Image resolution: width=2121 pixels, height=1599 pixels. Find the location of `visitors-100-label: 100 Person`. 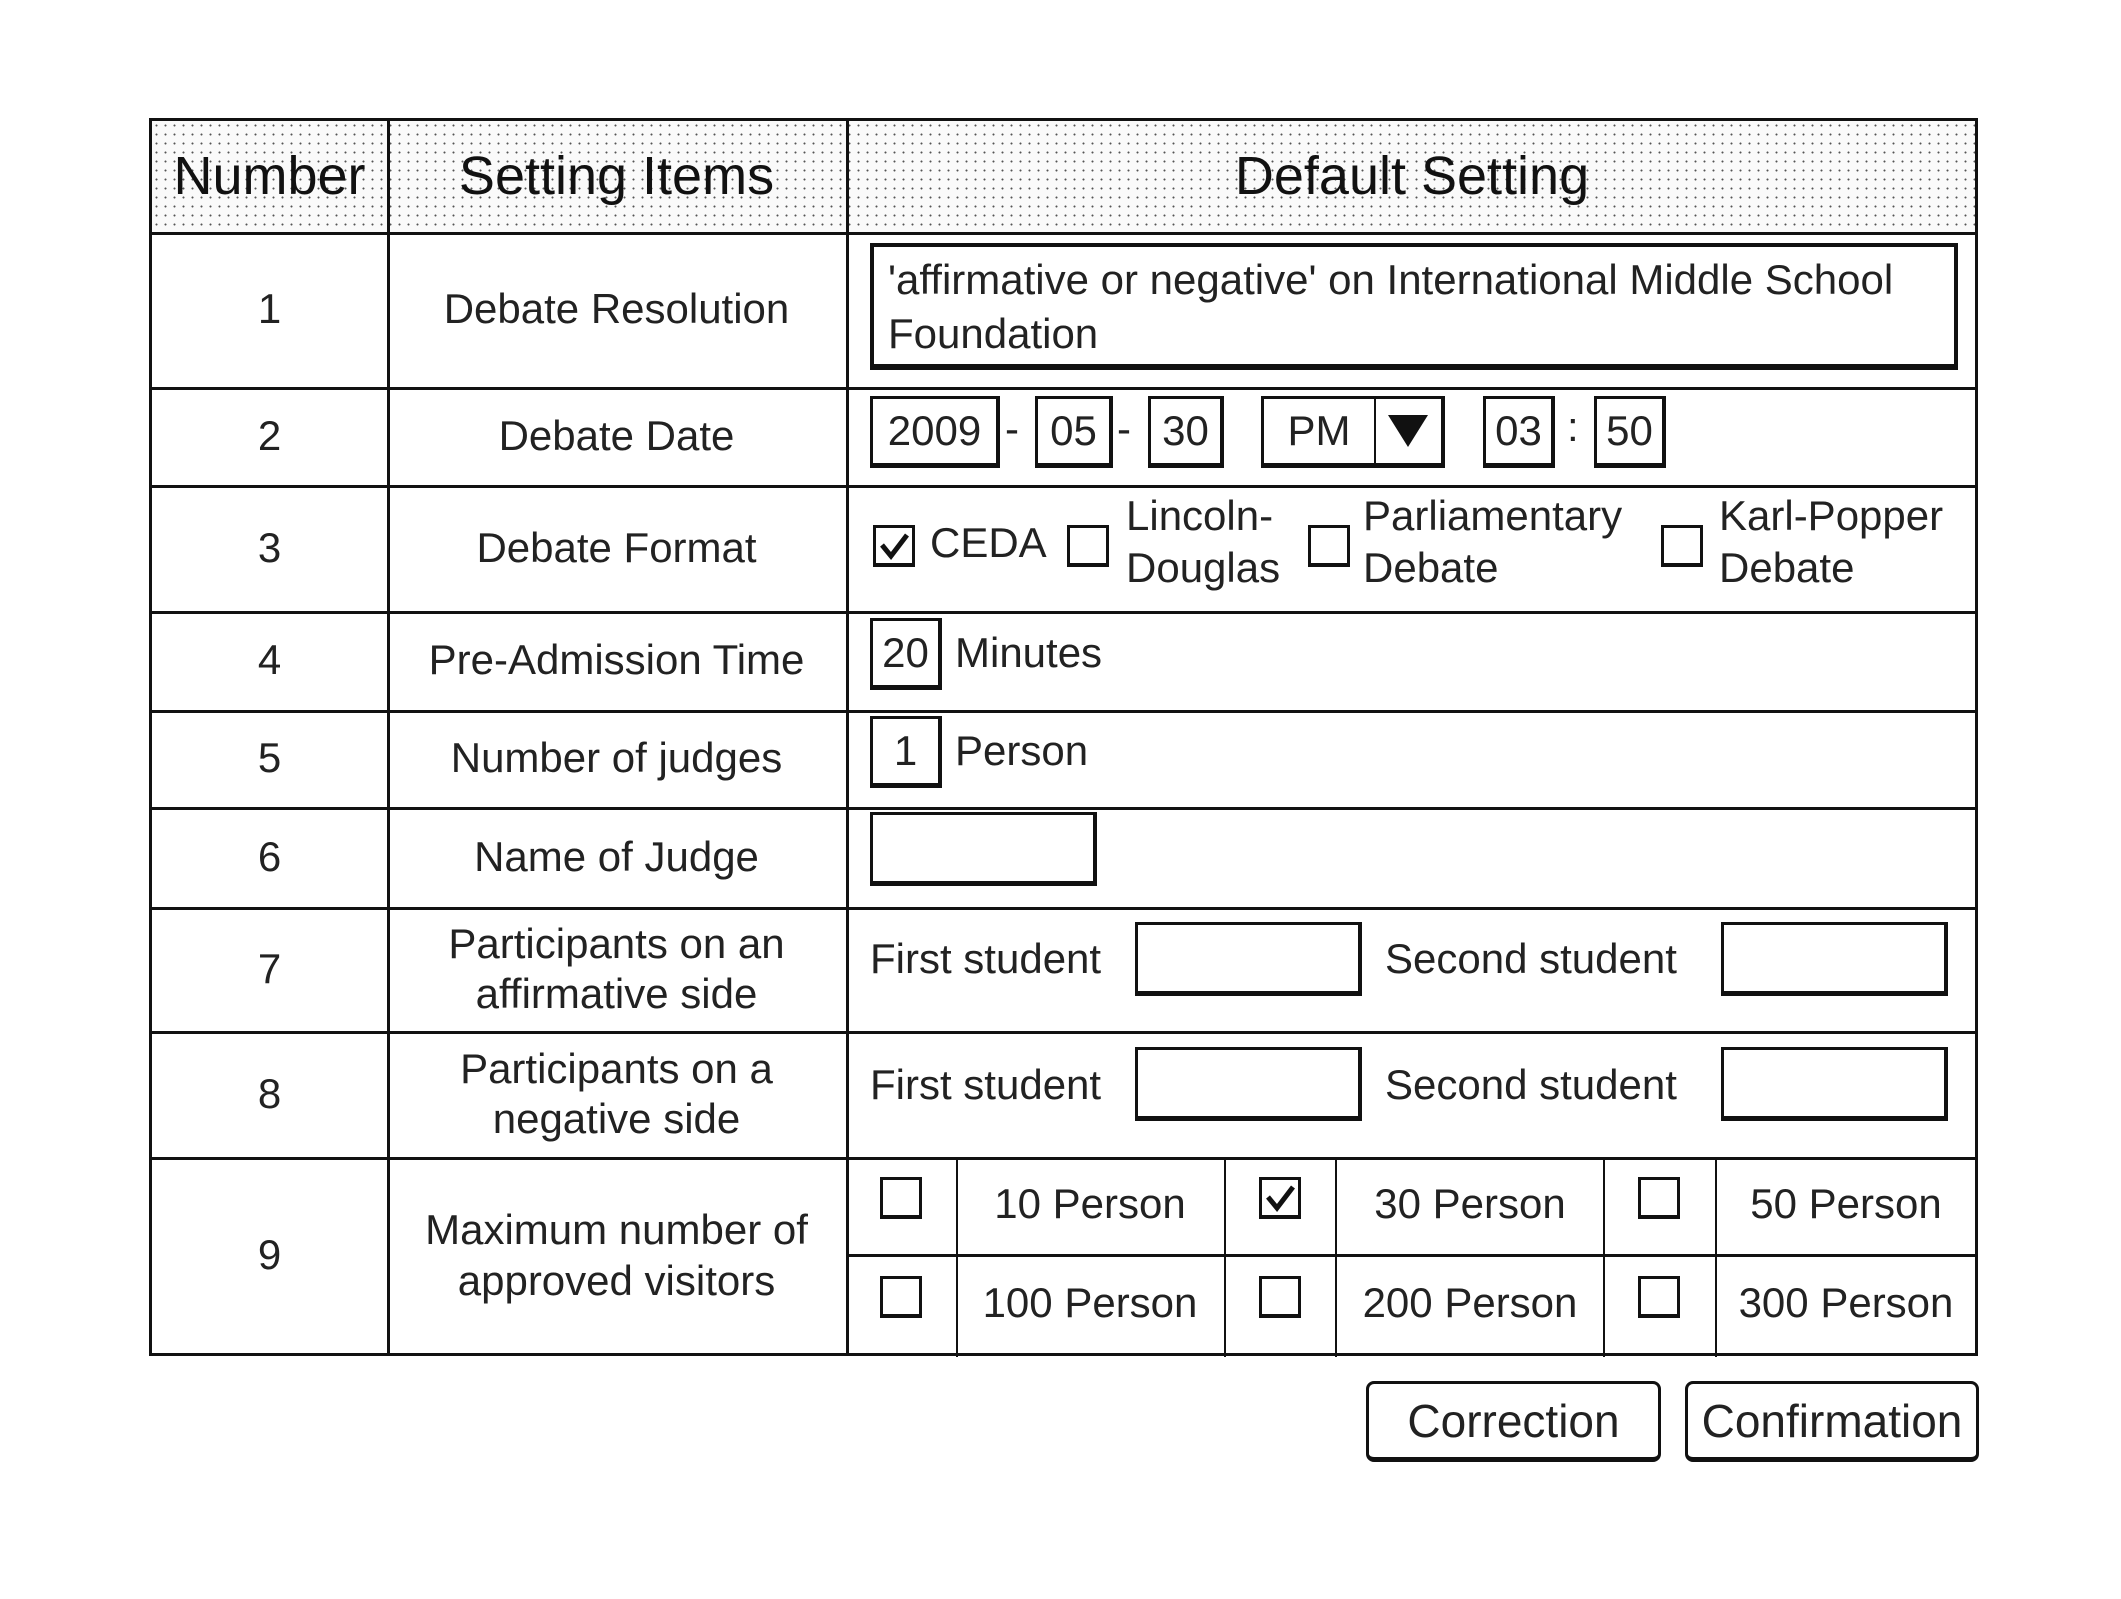

visitors-100-label: 100 Person is located at coordinates (1090, 1303).